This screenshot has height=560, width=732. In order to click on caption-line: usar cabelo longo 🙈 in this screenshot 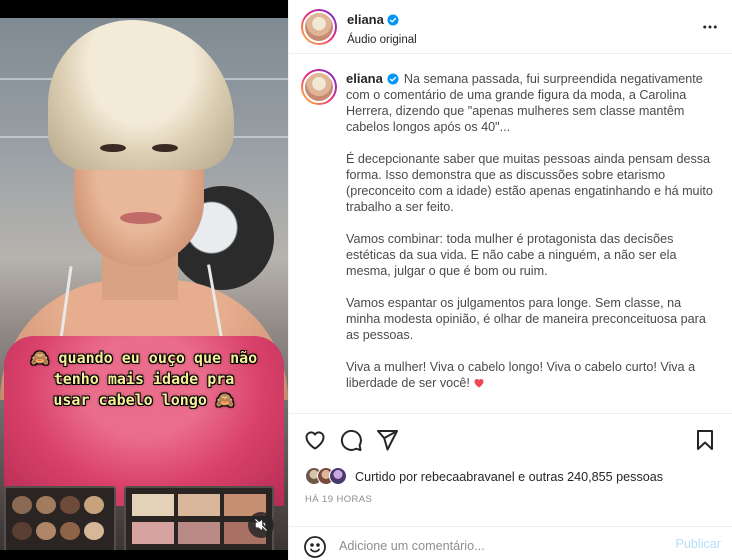, I will do `click(144, 400)`.